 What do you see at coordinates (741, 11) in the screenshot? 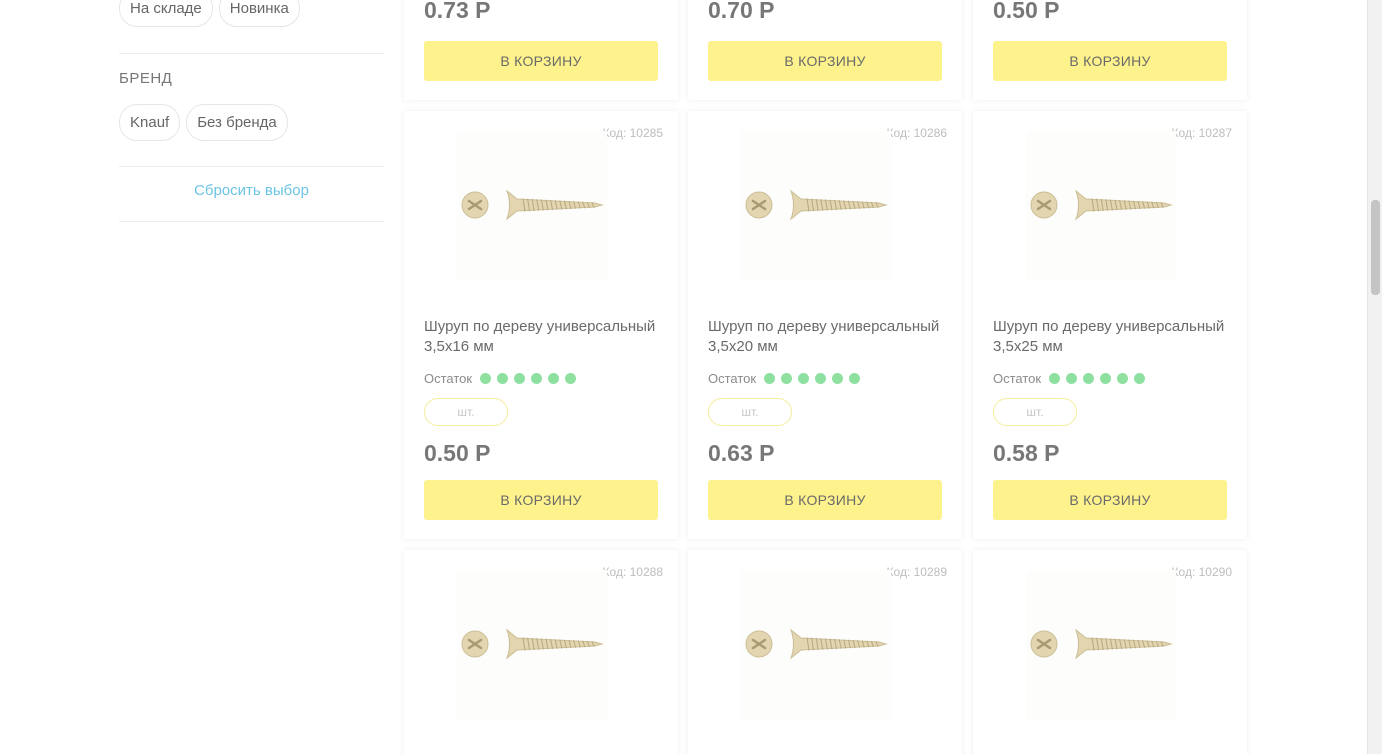
I see `product-price: 0.70 Р` at bounding box center [741, 11].